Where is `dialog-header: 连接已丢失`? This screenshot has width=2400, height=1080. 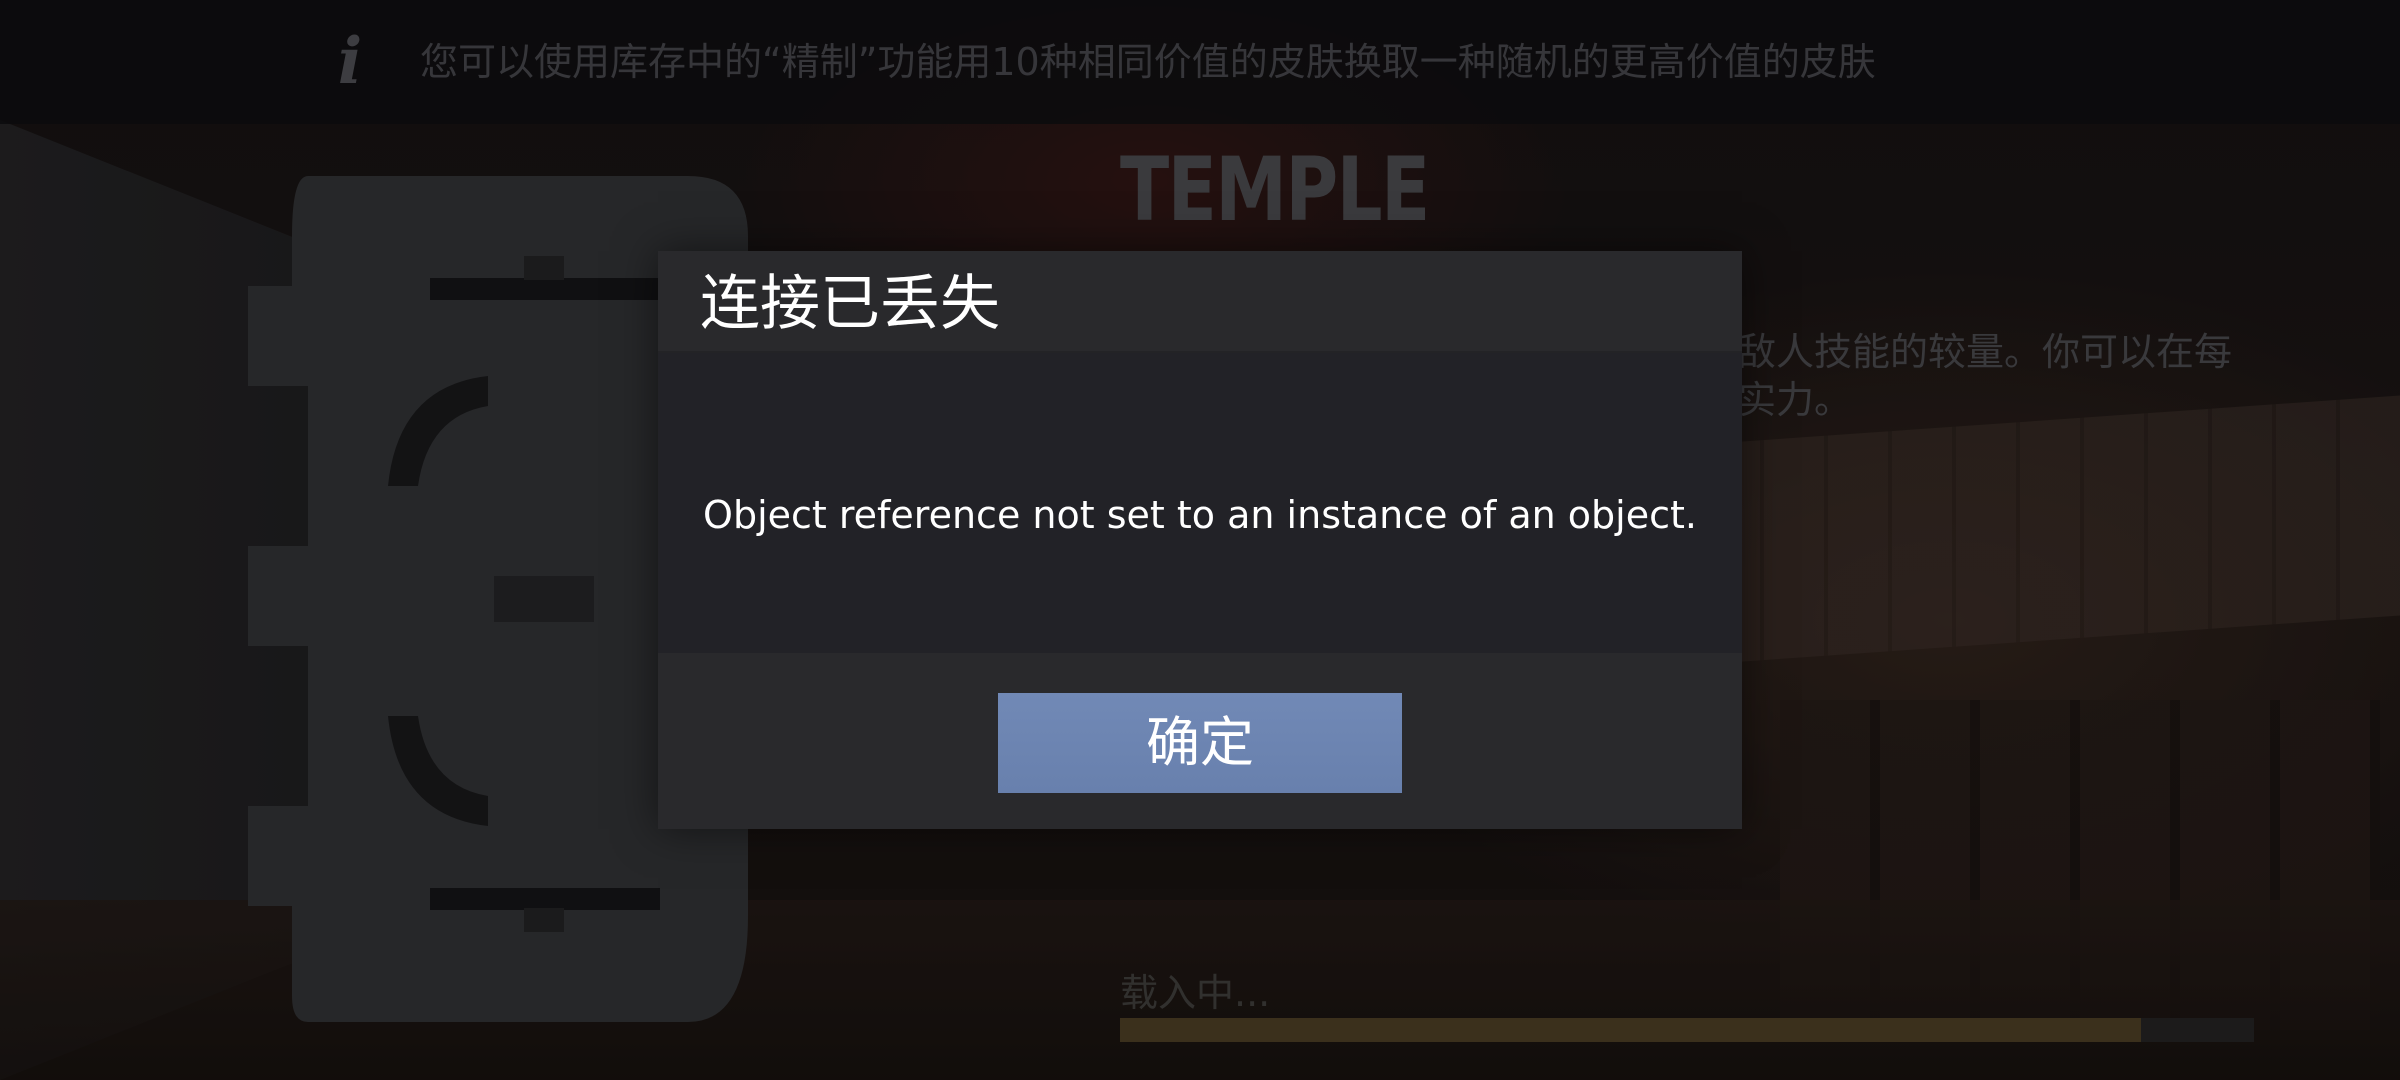
dialog-header: 连接已丢失 is located at coordinates (1200, 302).